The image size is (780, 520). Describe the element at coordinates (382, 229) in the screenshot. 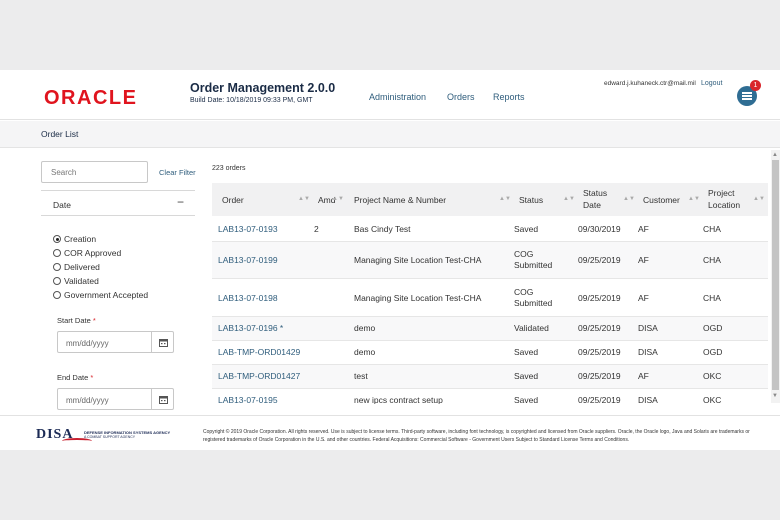

I see `project-cell: Bas Cindy Test` at that location.